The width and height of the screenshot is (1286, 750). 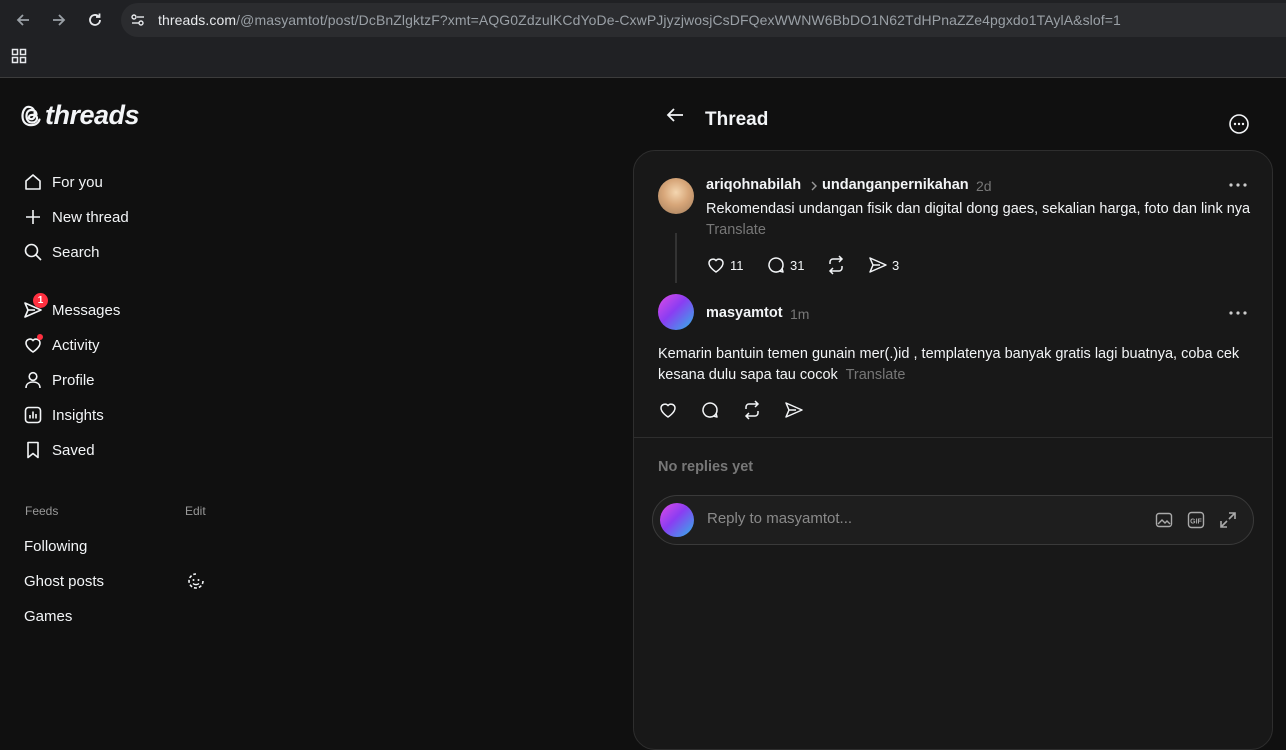 I want to click on nav-for-you: For you, so click(x=62, y=182).